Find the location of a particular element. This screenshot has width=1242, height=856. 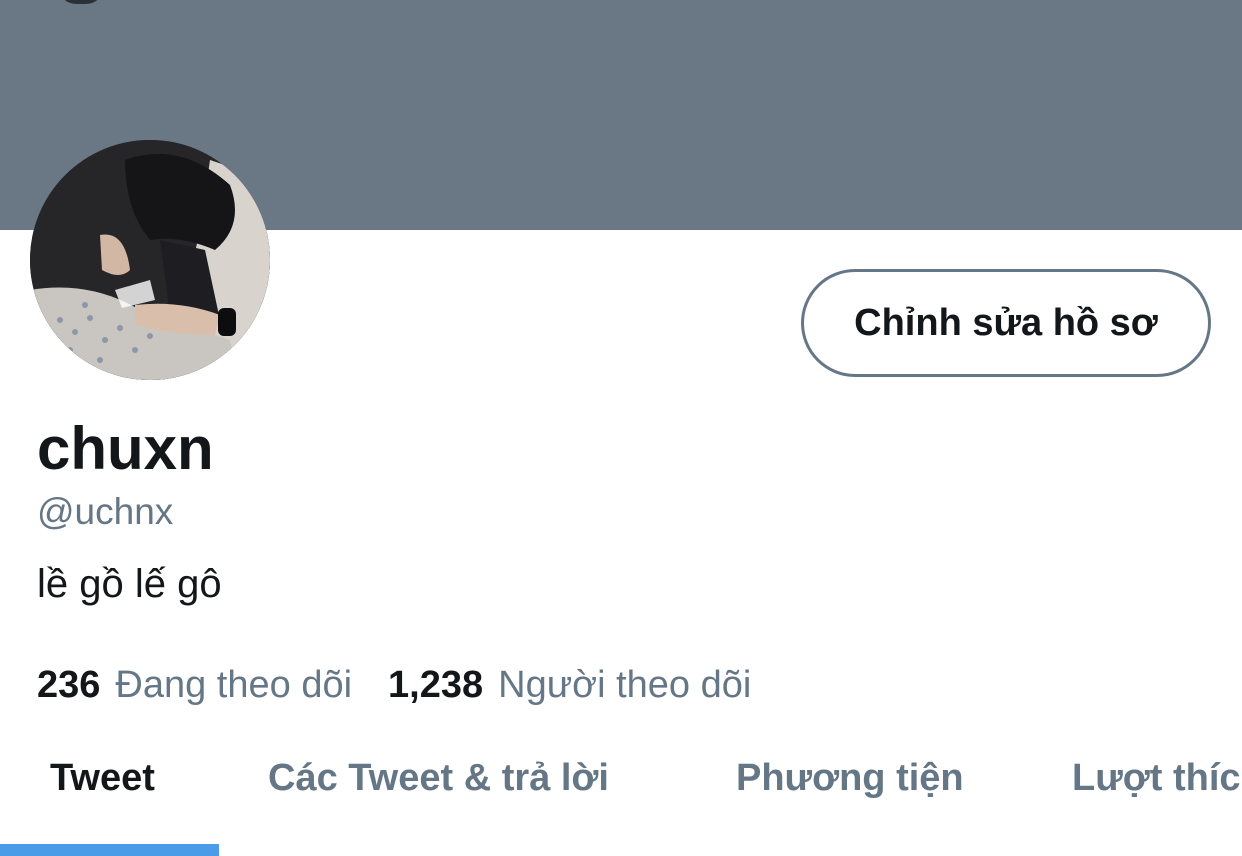

active-tab-indicator is located at coordinates (109, 850).